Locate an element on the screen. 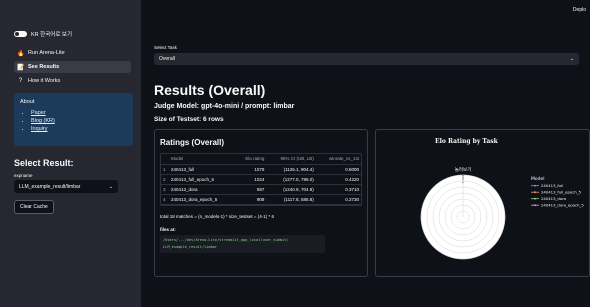 The width and height of the screenshot is (590, 307). about-box: About Paper Blog (KR) Inquiry is located at coordinates (73, 119).